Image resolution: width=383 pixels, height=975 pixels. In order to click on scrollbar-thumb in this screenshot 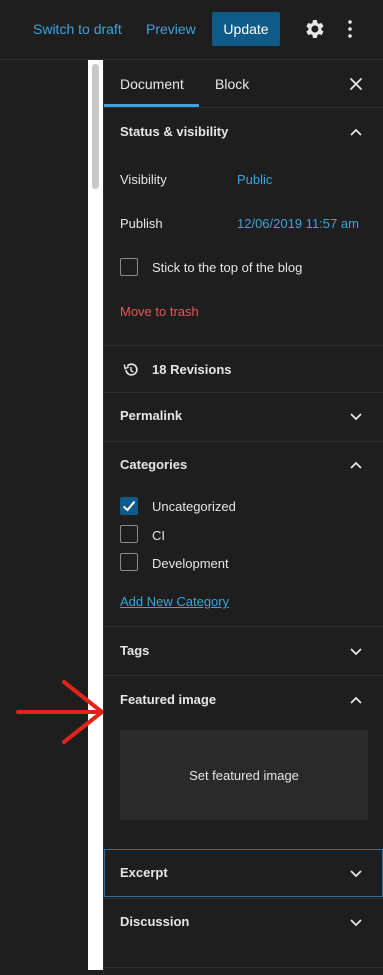, I will do `click(95, 126)`.